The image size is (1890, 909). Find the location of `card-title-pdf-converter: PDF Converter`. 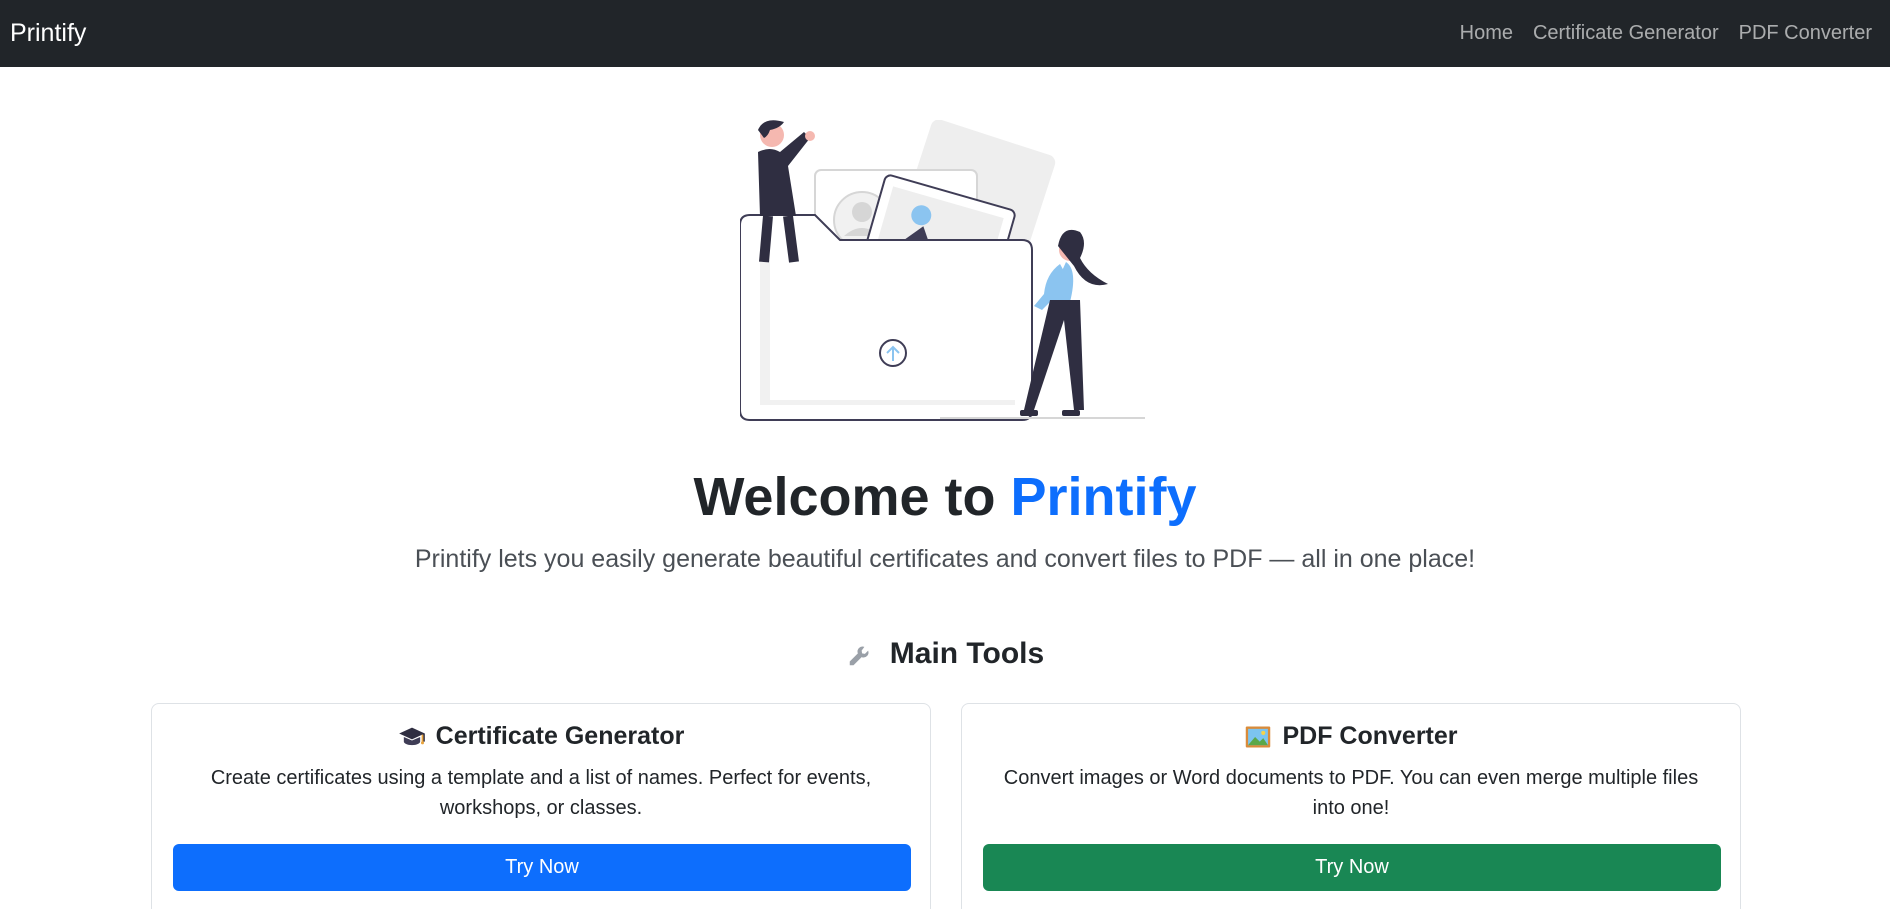

card-title-pdf-converter: PDF Converter is located at coordinates (1351, 736).